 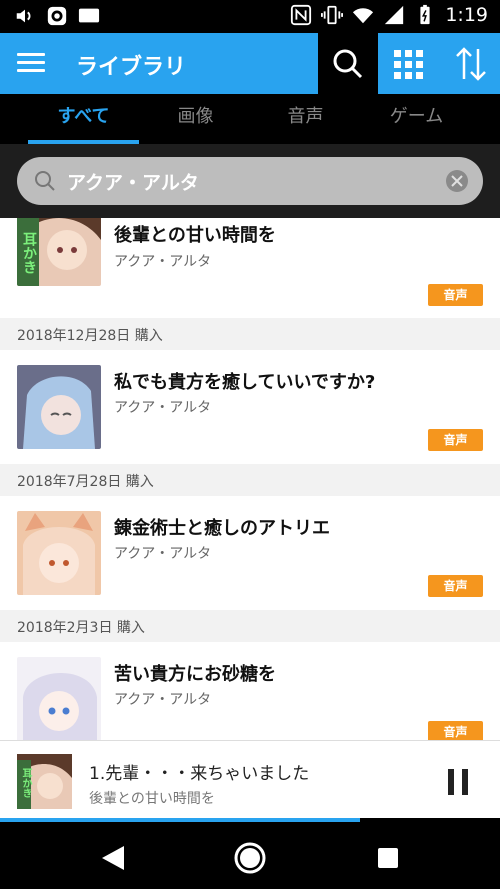 What do you see at coordinates (44, 781) in the screenshot?
I see `player-cover: 耳かき` at bounding box center [44, 781].